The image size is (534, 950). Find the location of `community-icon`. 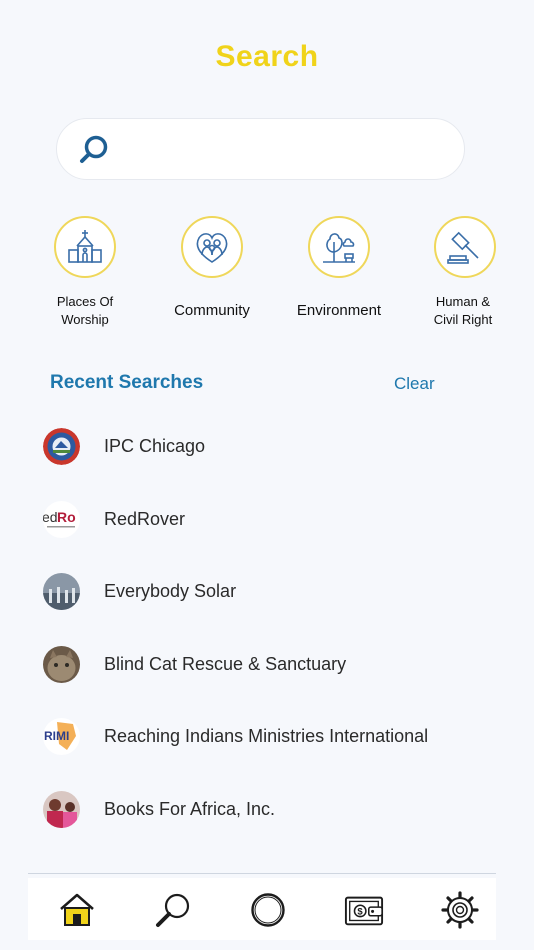

community-icon is located at coordinates (212, 248).